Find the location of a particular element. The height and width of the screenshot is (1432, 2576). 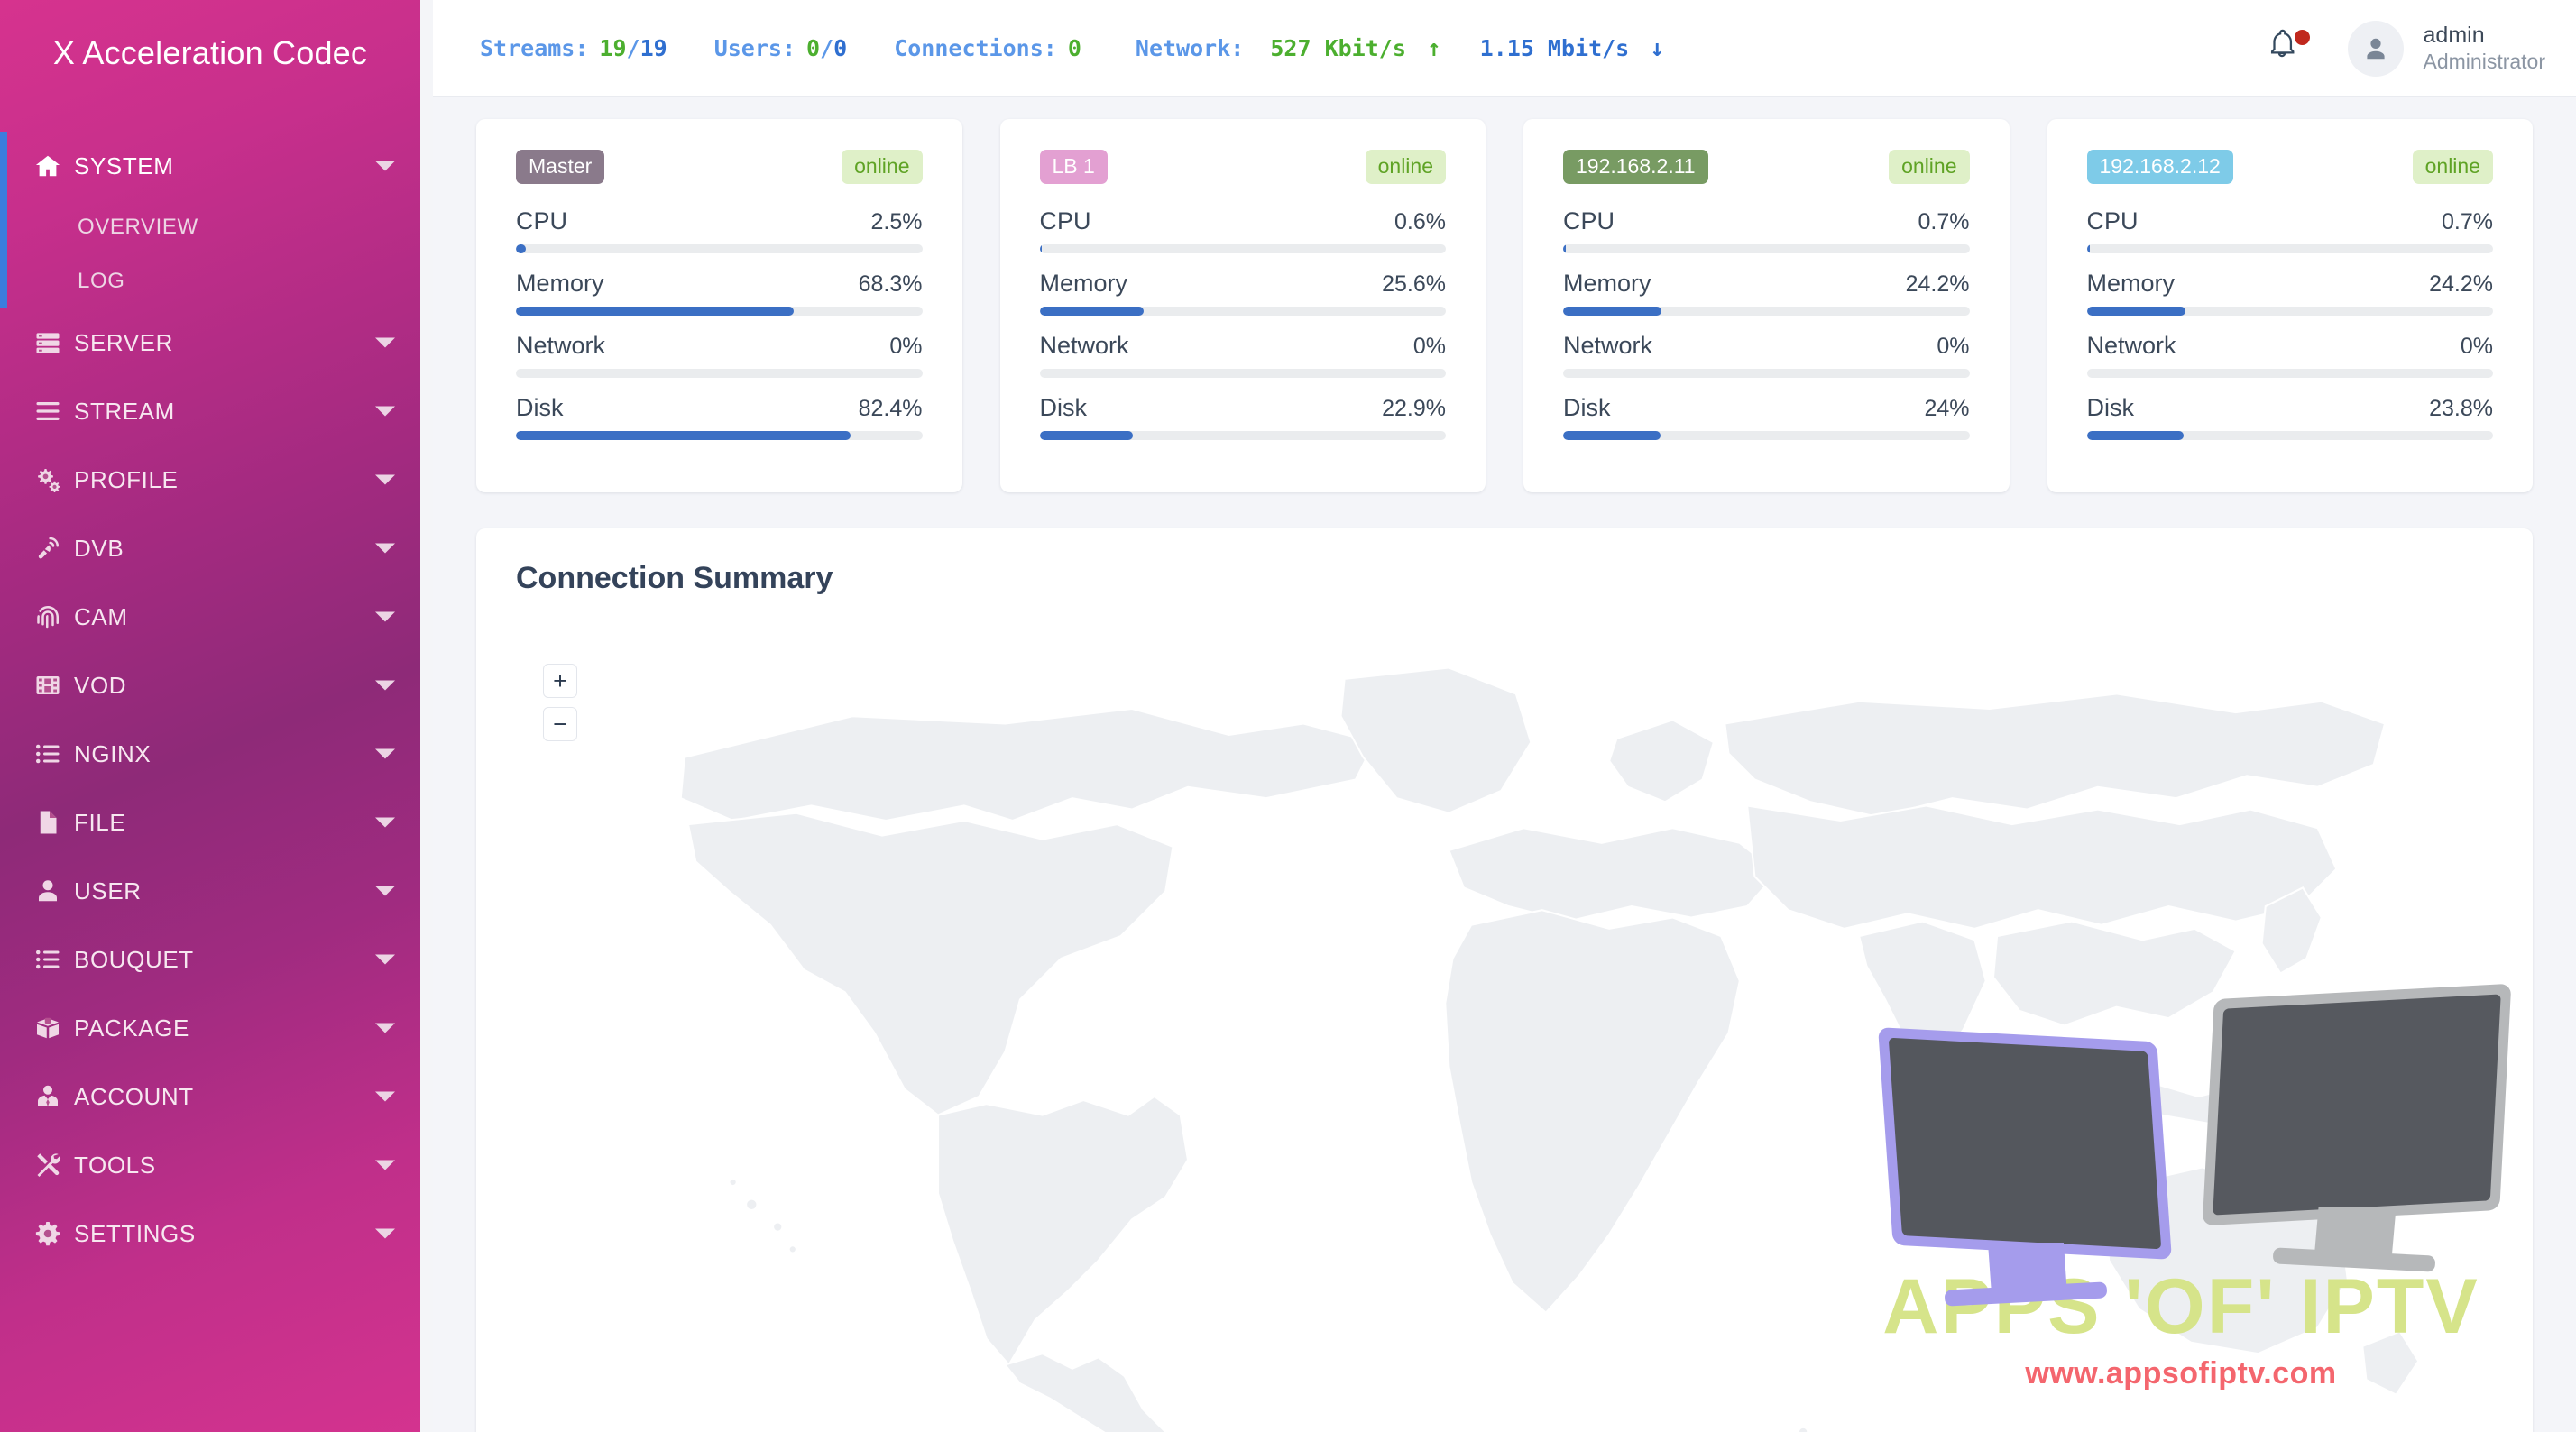

map-zoom-in-button: + is located at coordinates (560, 682).